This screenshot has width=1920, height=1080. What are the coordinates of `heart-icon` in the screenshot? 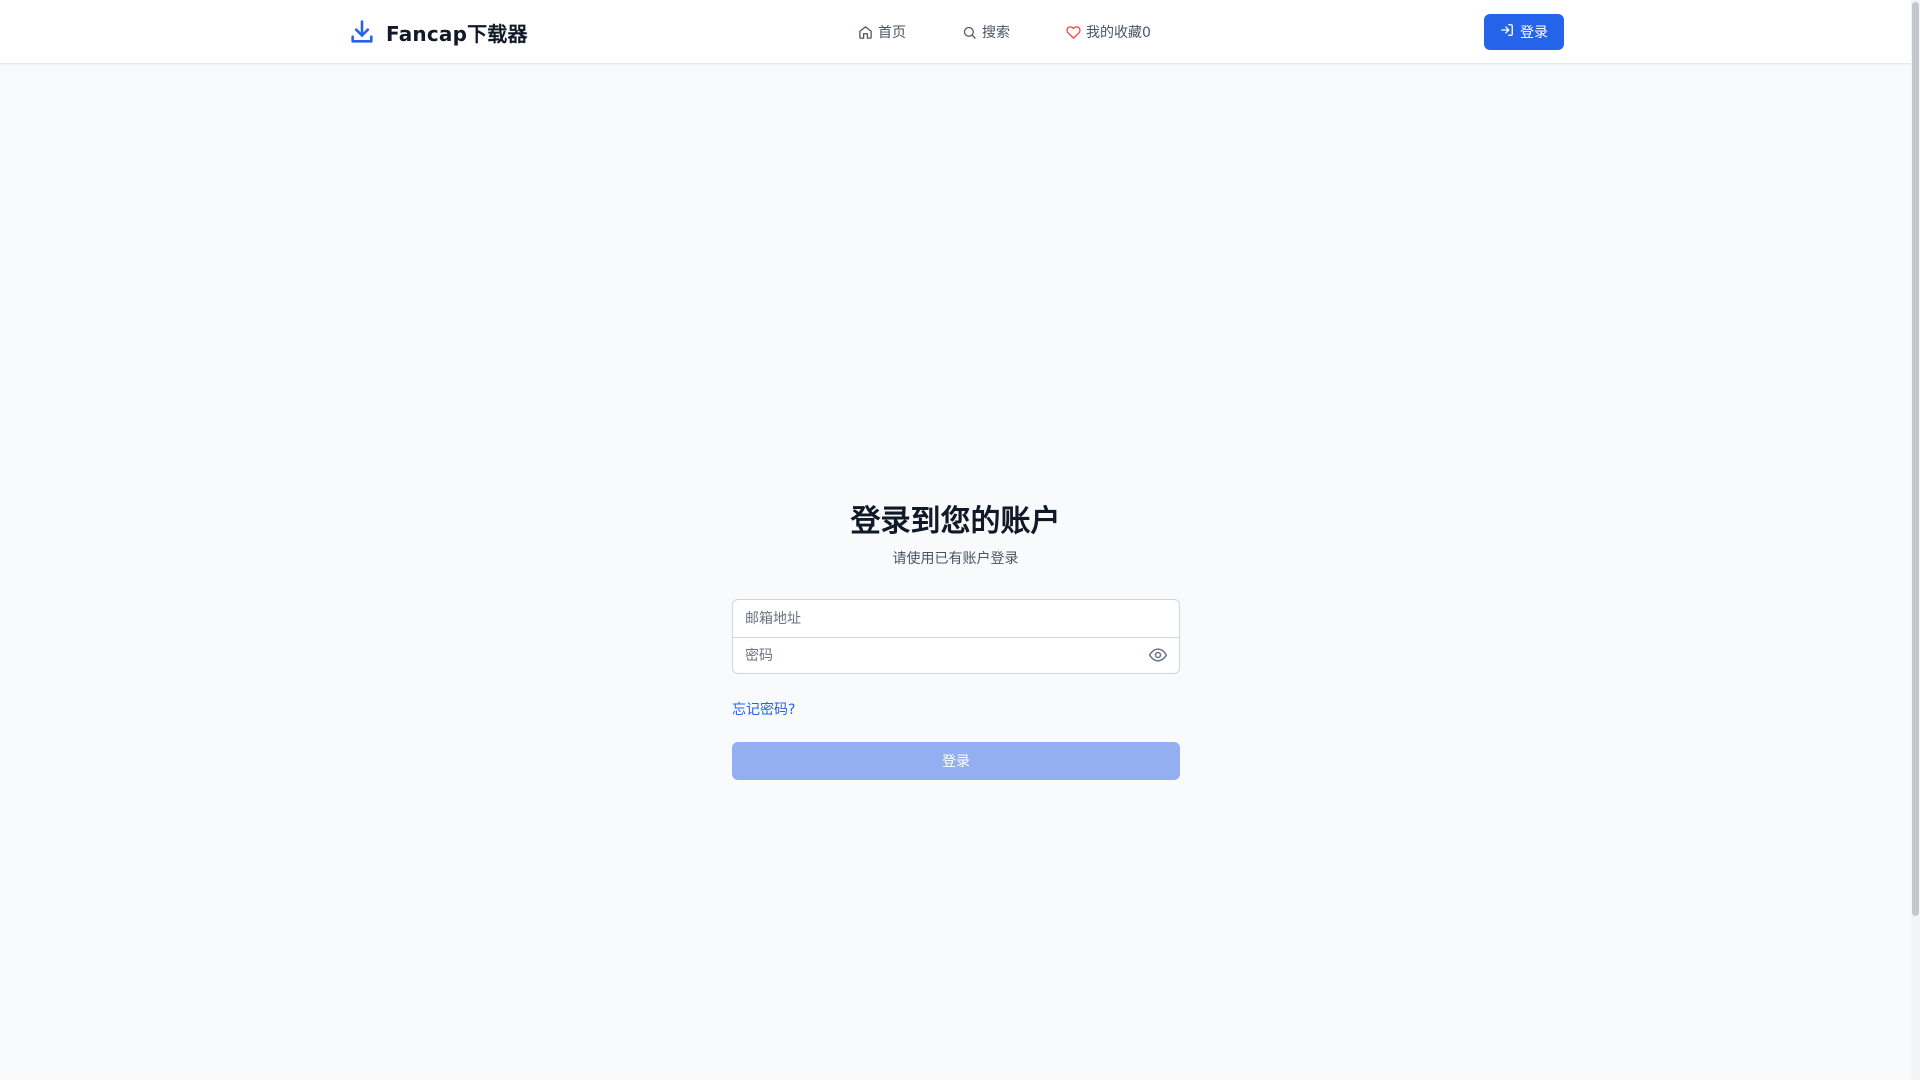 It's located at (1073, 32).